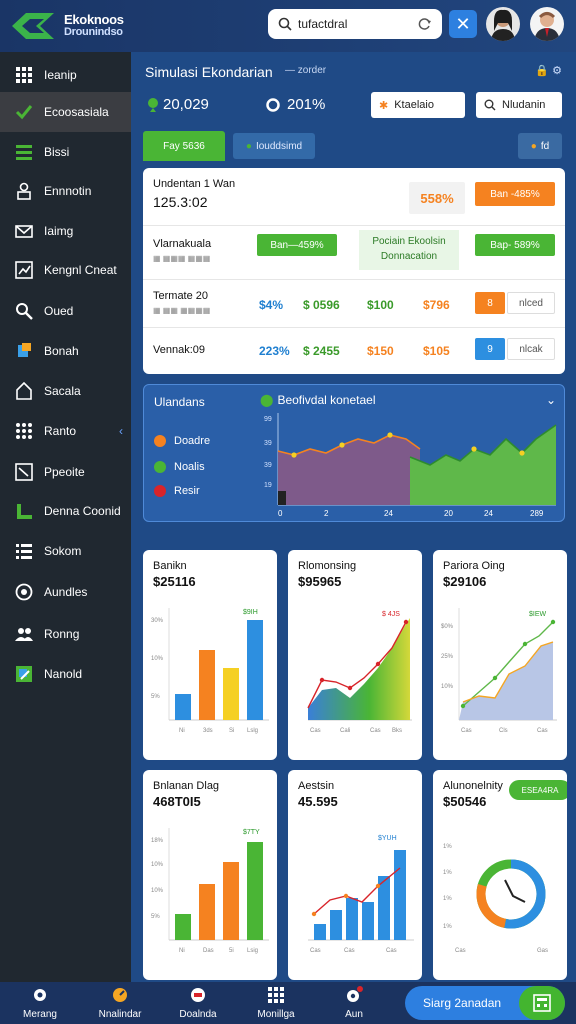 The height and width of the screenshot is (1024, 576). Describe the element at coordinates (465, 801) in the screenshot. I see `card-value: $50546` at that location.